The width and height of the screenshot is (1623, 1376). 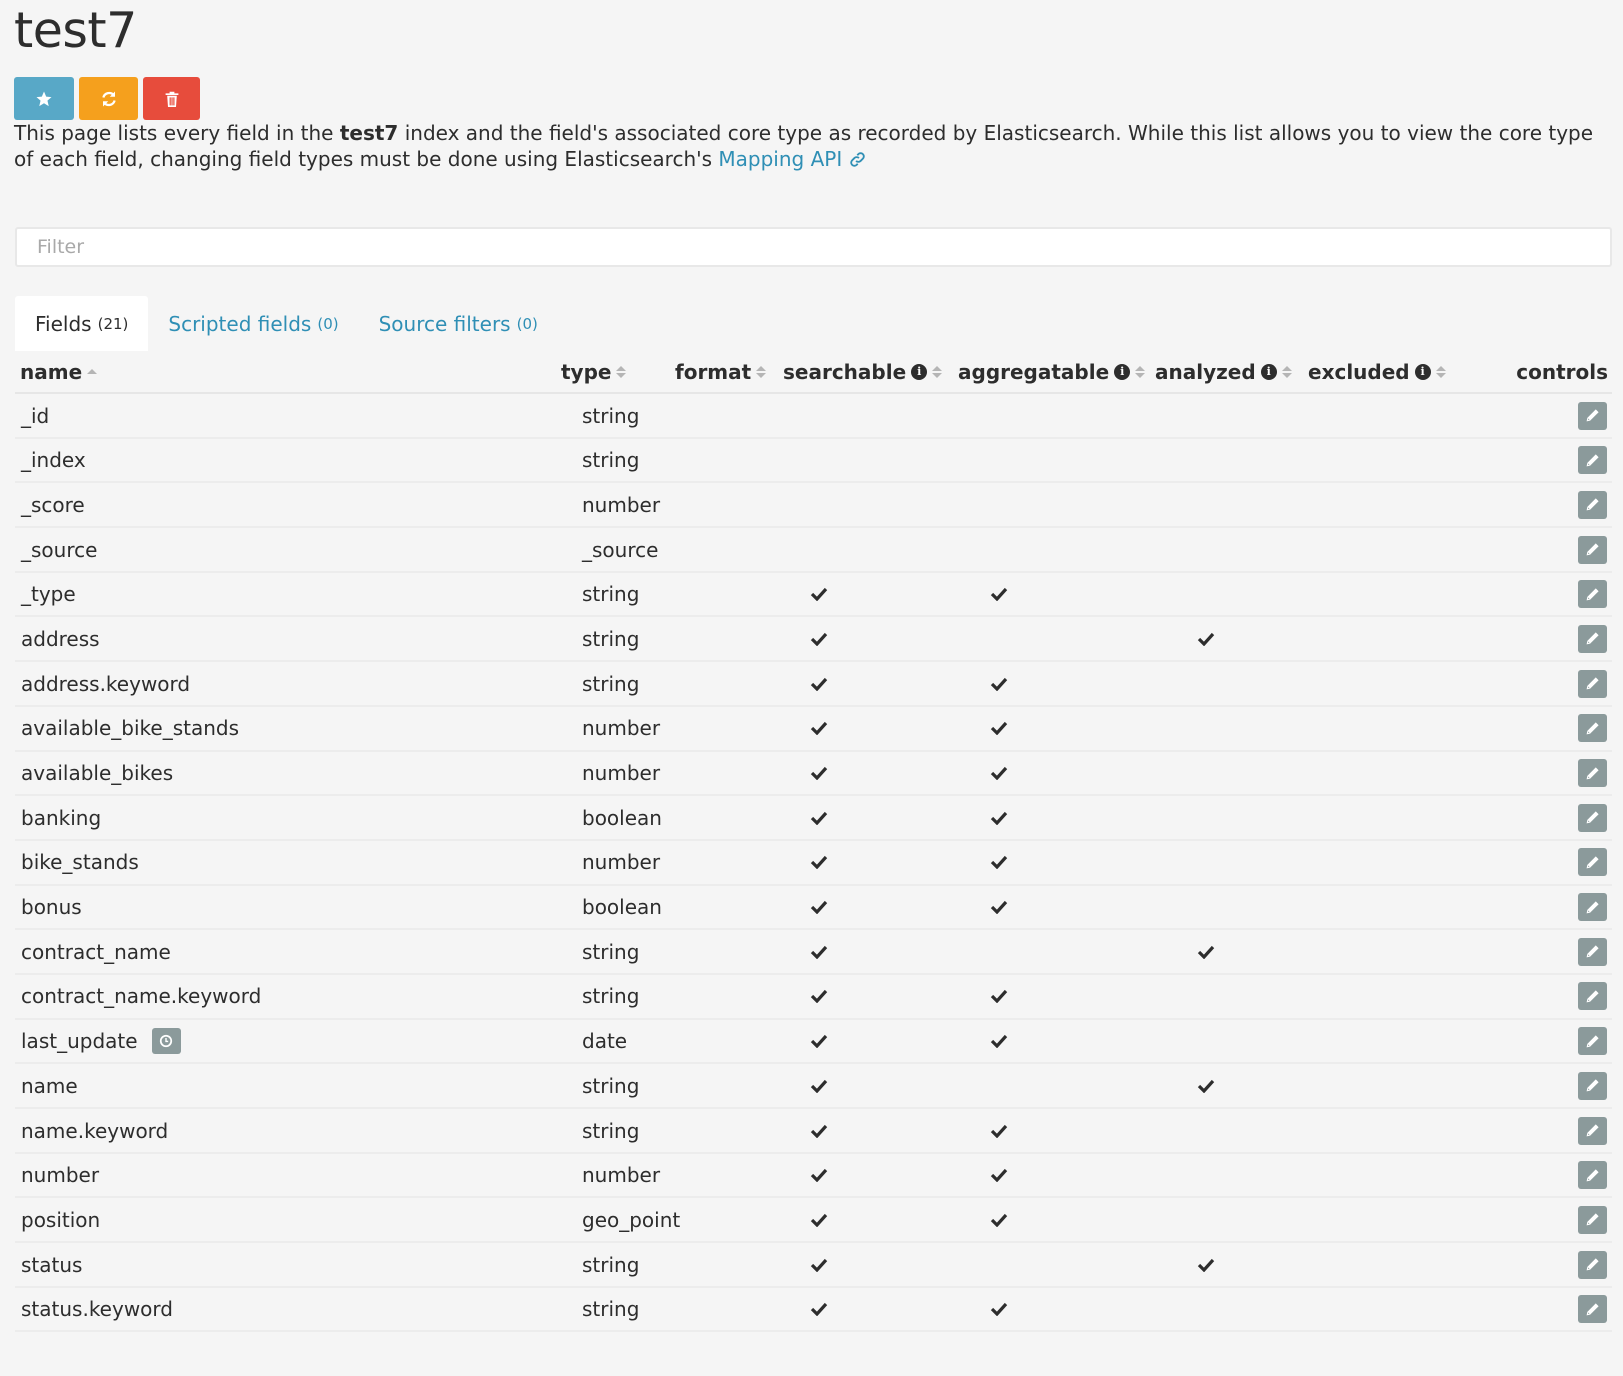 What do you see at coordinates (59, 549) in the screenshot?
I see `field-name: _source` at bounding box center [59, 549].